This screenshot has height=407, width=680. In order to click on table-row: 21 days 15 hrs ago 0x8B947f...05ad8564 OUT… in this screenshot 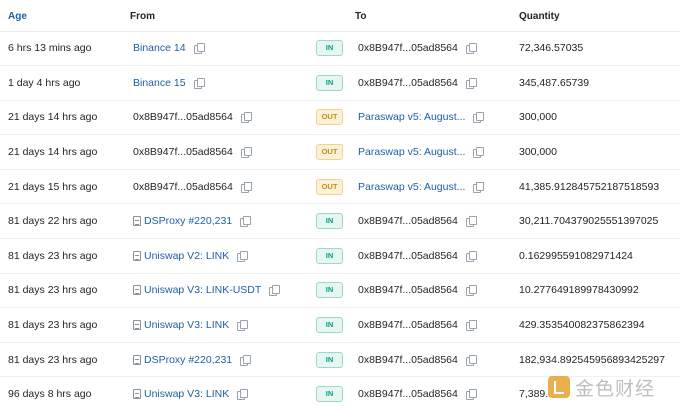, I will do `click(340, 187)`.